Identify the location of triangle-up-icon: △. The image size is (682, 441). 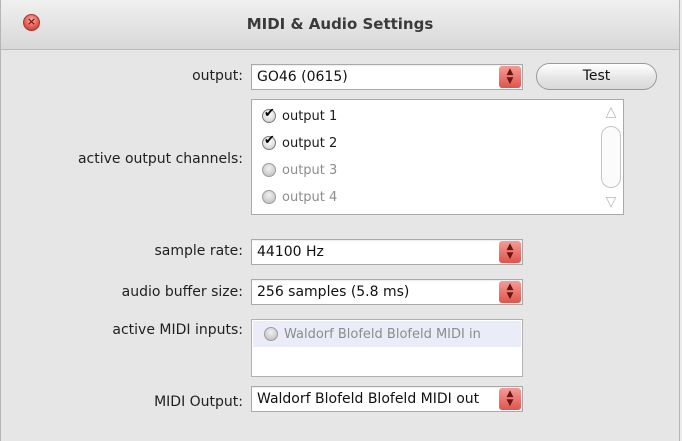
(611, 112).